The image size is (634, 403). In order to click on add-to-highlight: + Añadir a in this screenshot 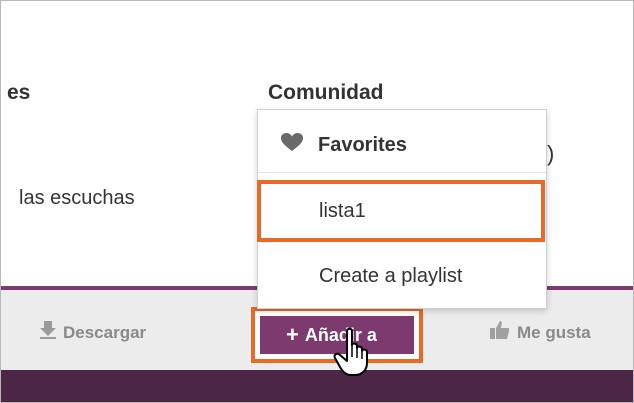, I will do `click(337, 335)`.